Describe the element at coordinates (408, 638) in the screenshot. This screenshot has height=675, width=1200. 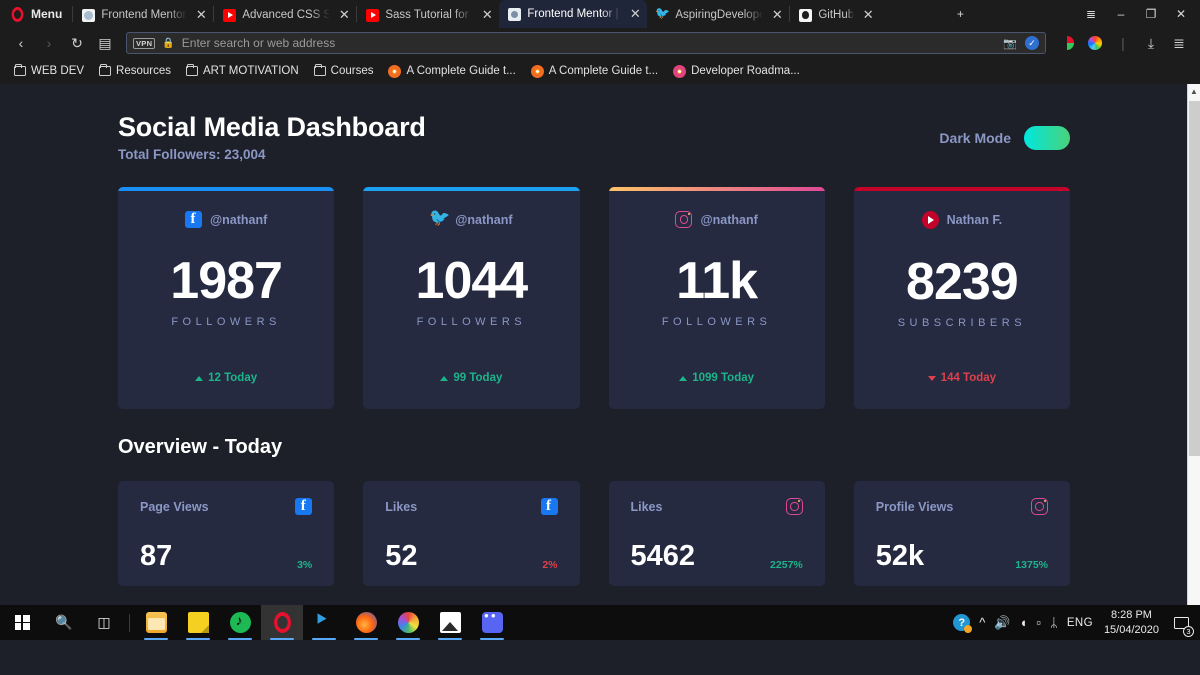
I see `app-running-underline` at that location.